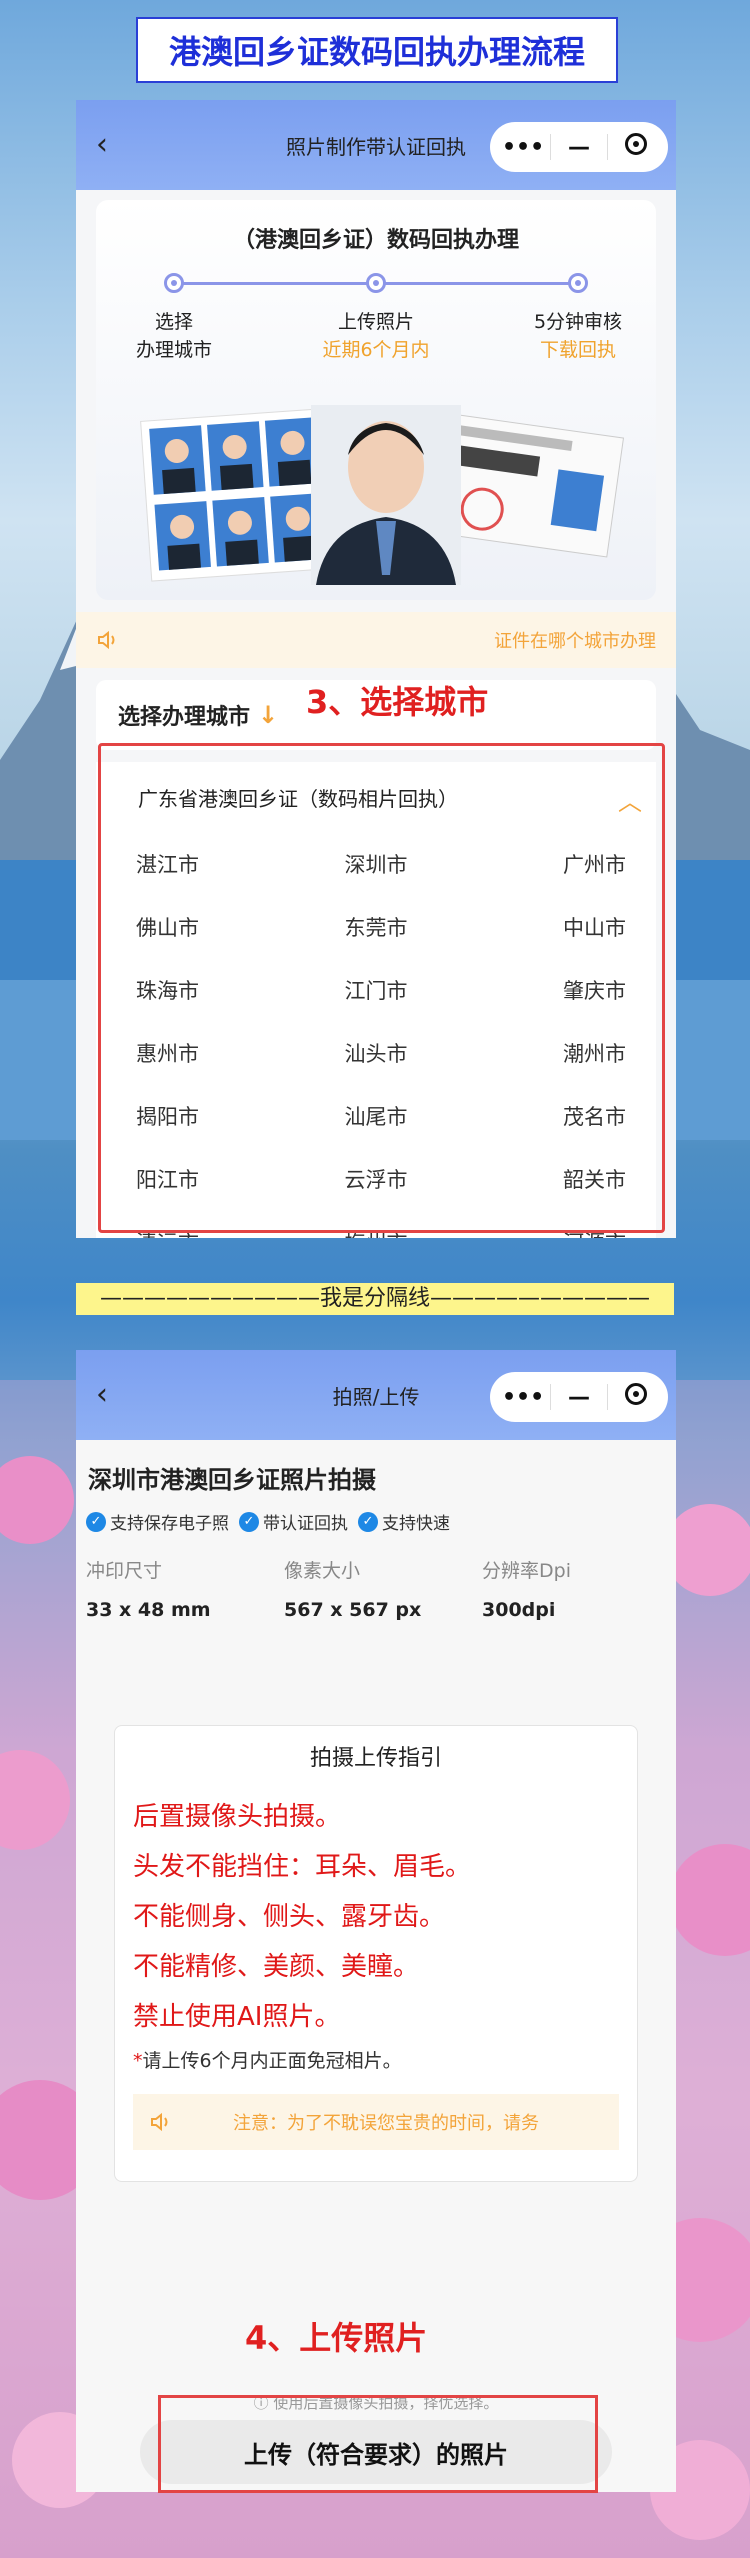  What do you see at coordinates (578, 322) in the screenshot?
I see `step-3-line1: 5分钟审核` at bounding box center [578, 322].